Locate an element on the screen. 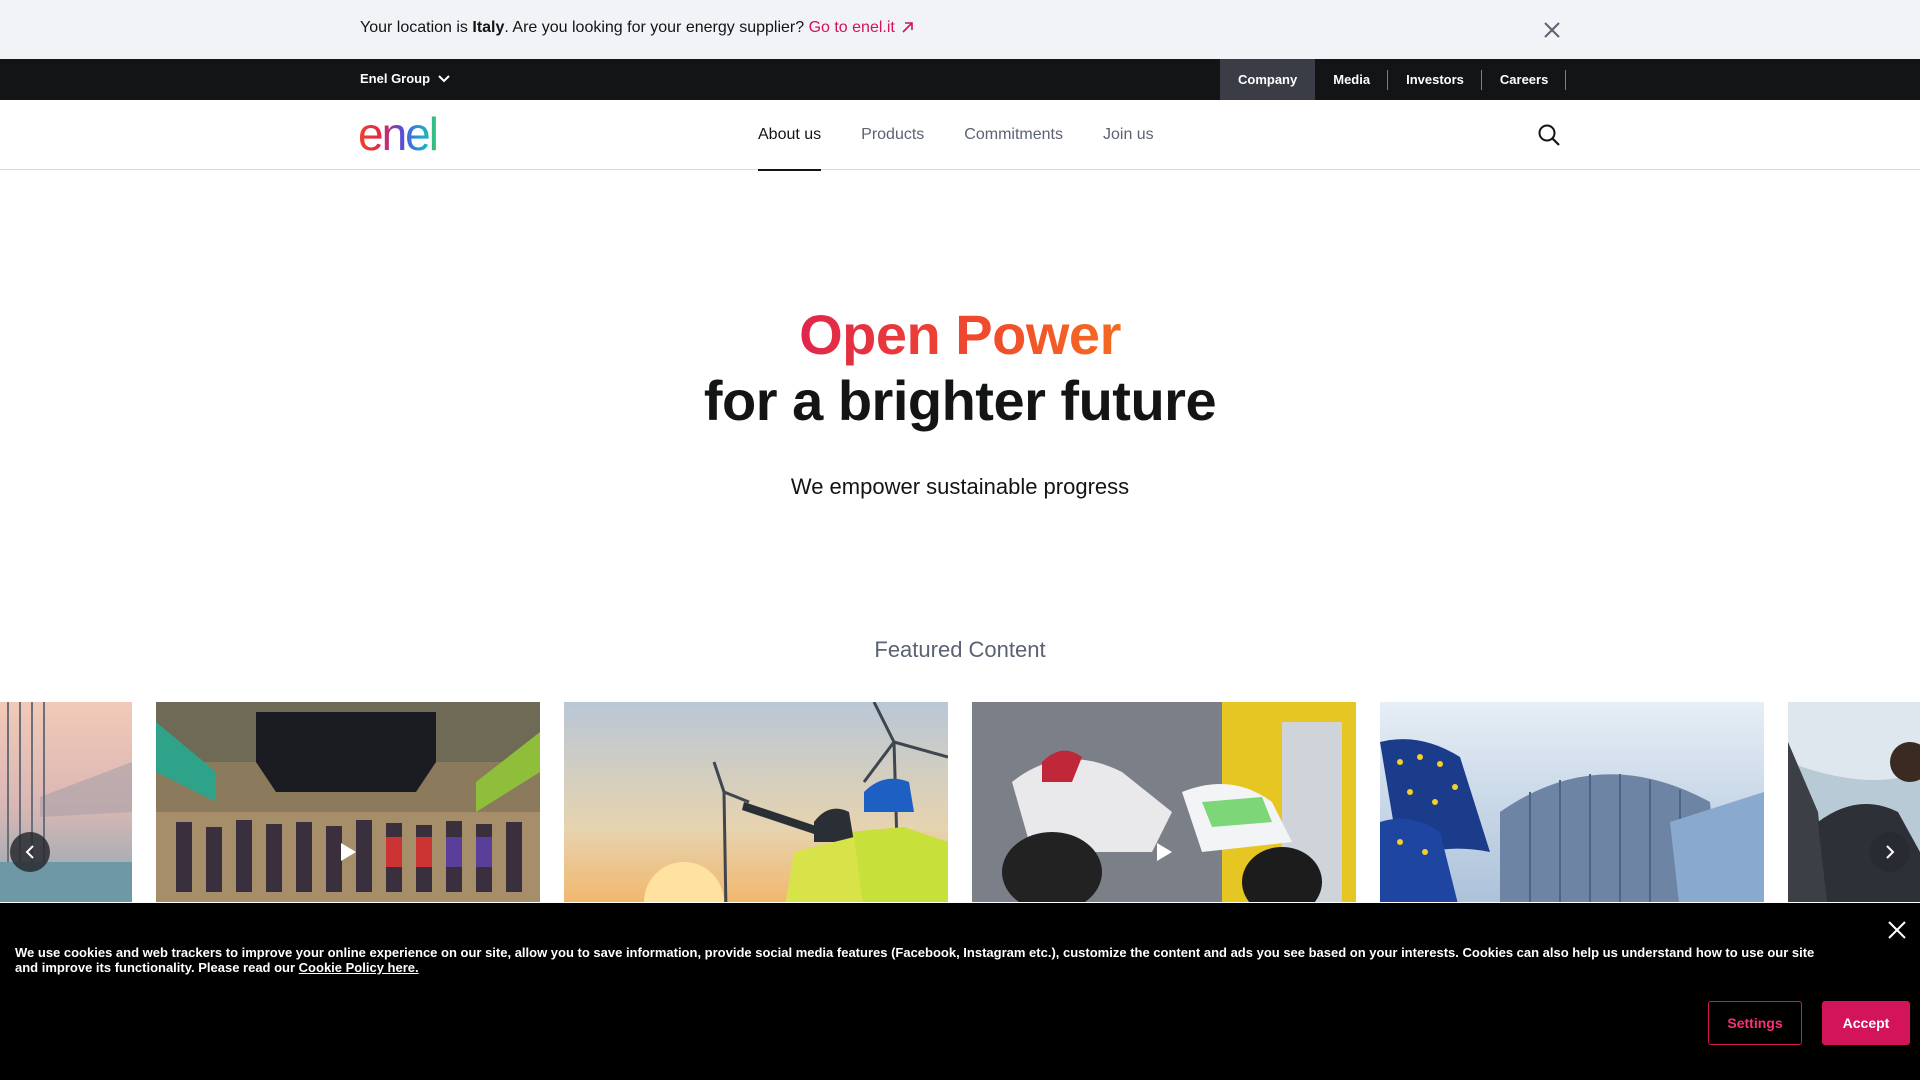 The width and height of the screenshot is (1920, 1080). nav-join-us: Join us is located at coordinates (1128, 135).